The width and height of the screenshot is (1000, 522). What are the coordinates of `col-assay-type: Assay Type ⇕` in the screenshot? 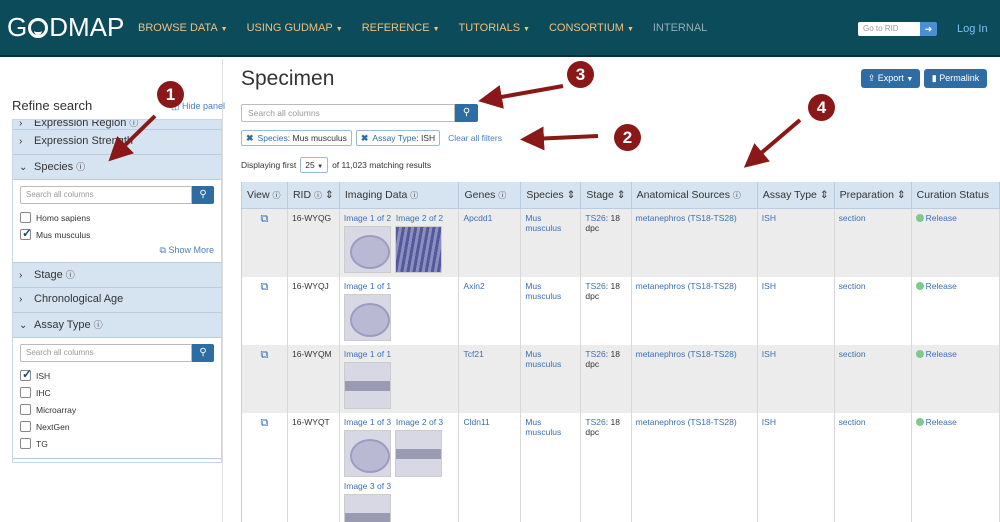 It's located at (796, 195).